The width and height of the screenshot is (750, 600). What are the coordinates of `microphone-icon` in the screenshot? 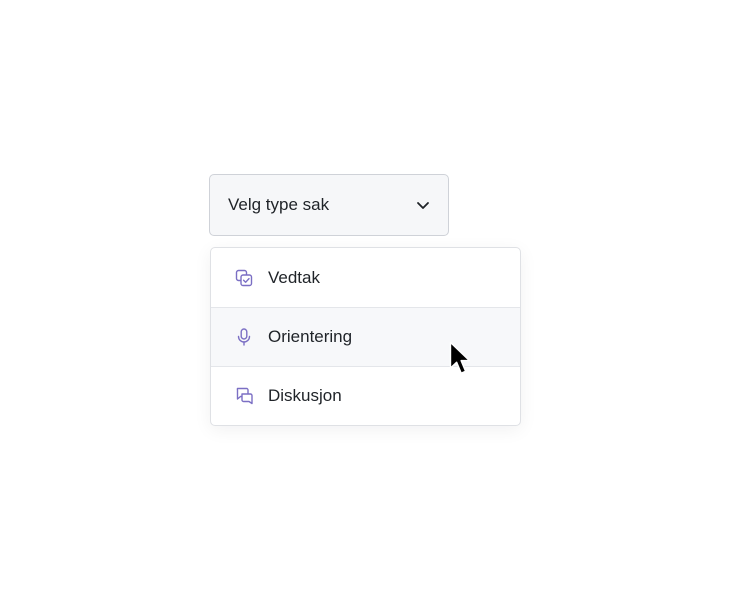 It's located at (244, 337).